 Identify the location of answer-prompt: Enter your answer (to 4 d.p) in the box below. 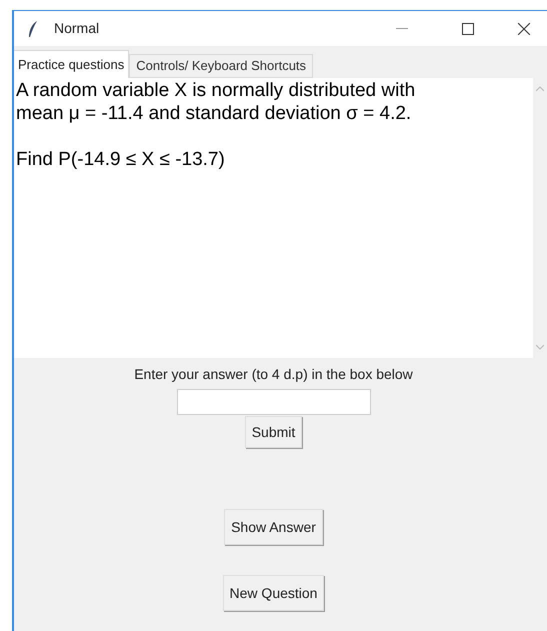
(273, 374).